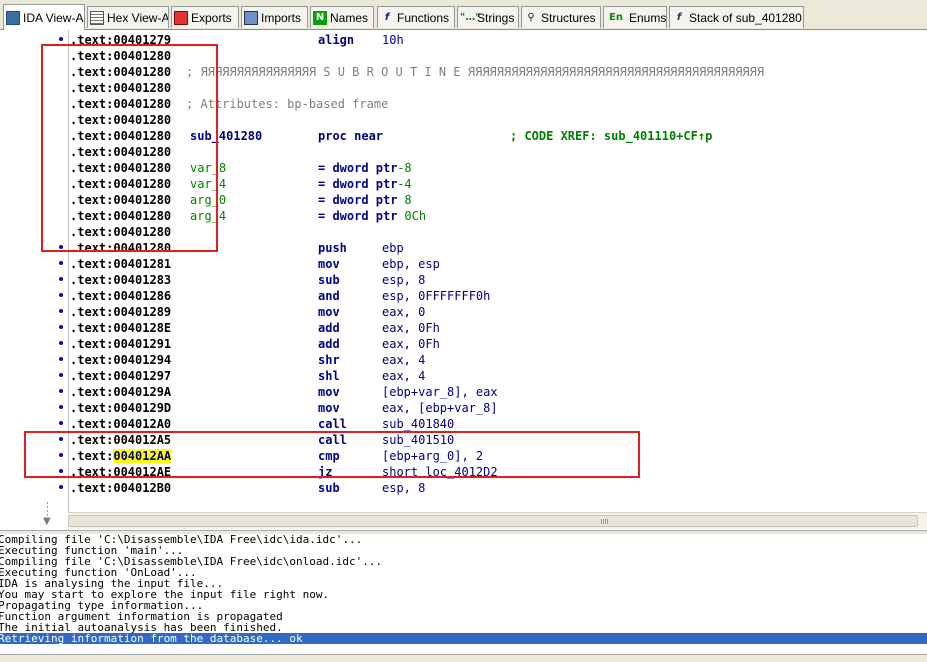  Describe the element at coordinates (423, 17) in the screenshot. I see `tab-label: Functions` at that location.